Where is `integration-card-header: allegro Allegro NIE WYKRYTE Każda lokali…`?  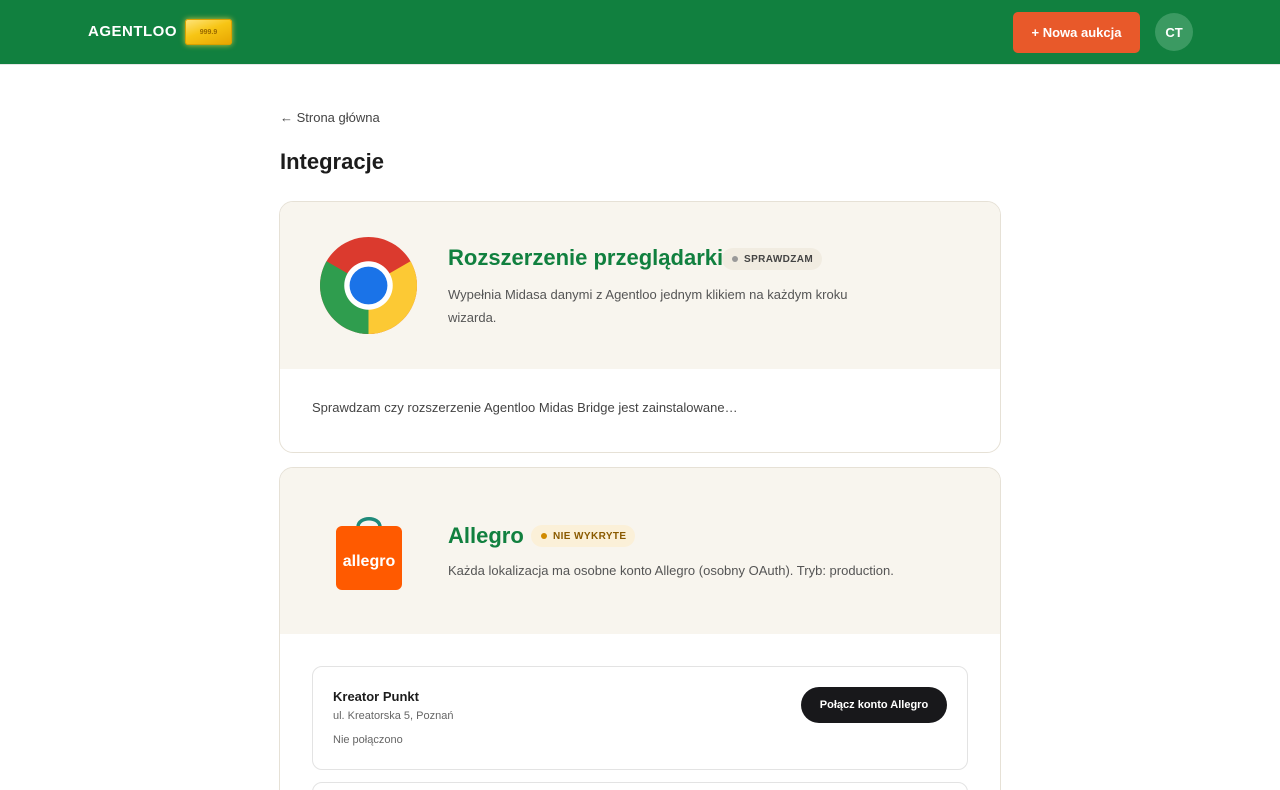 integration-card-header: allegro Allegro NIE WYKRYTE Każda lokali… is located at coordinates (640, 551).